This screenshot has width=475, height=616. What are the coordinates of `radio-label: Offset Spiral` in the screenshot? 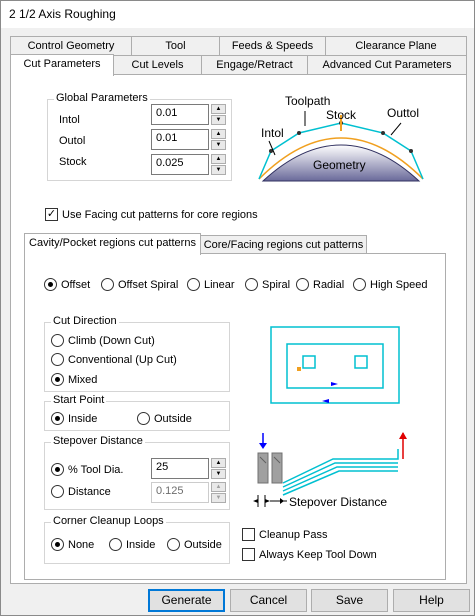 It's located at (148, 284).